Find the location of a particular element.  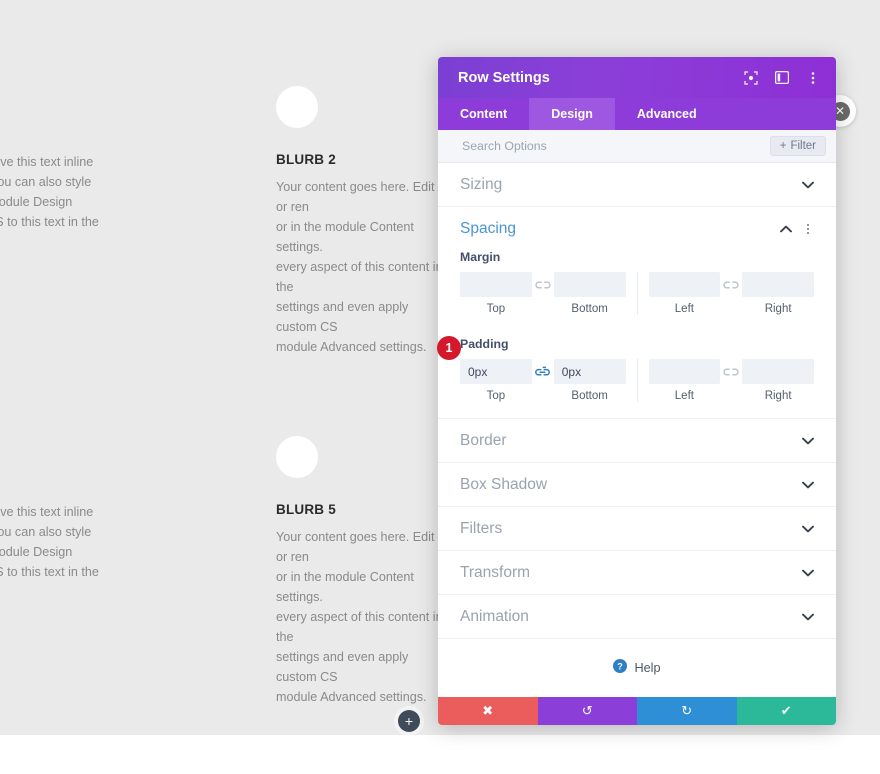

section-box-shadow-header: Box Shadow is located at coordinates (637, 484).